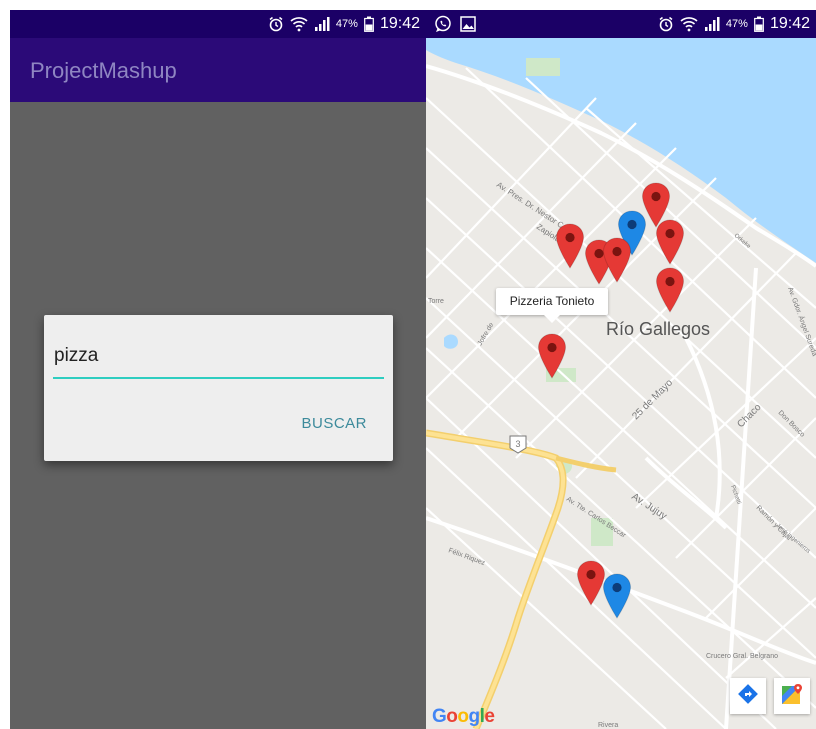 The width and height of the screenshot is (816, 729). Describe the element at coordinates (552, 305) in the screenshot. I see `marker-info-window: Pizzeria Tonieto` at that location.